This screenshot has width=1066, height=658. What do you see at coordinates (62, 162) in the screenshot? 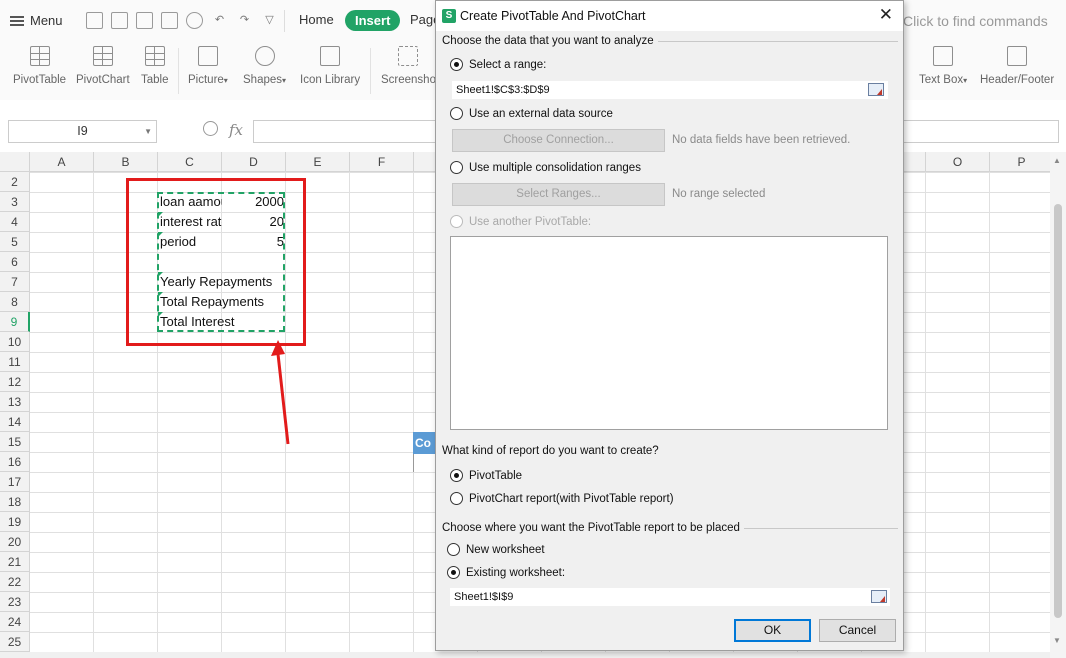
I see `column-header-a: A` at bounding box center [62, 162].